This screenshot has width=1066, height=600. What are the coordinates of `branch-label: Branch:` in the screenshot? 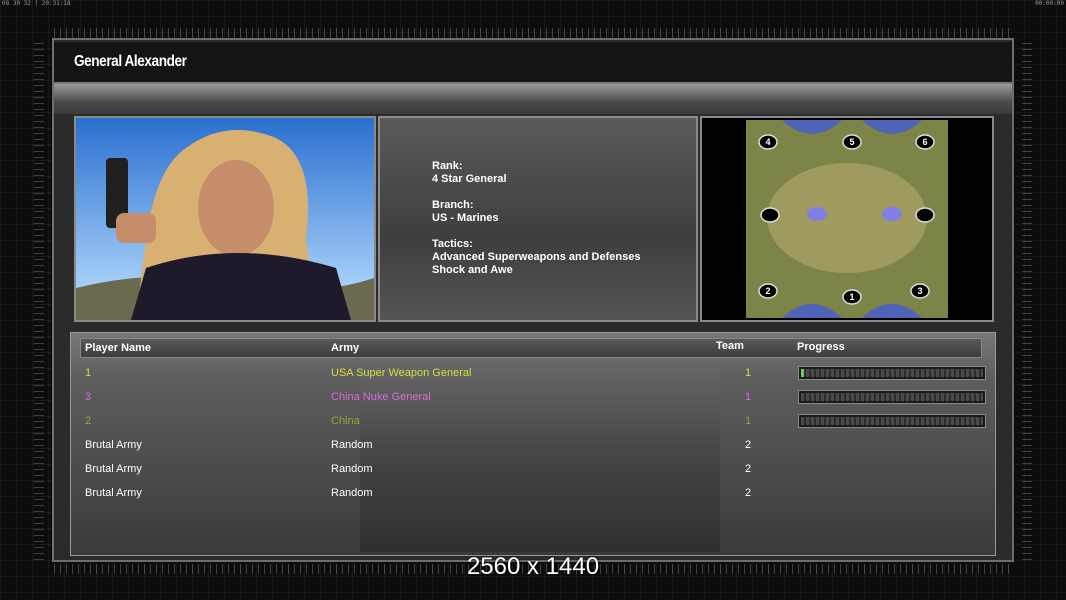 It's located at (453, 205).